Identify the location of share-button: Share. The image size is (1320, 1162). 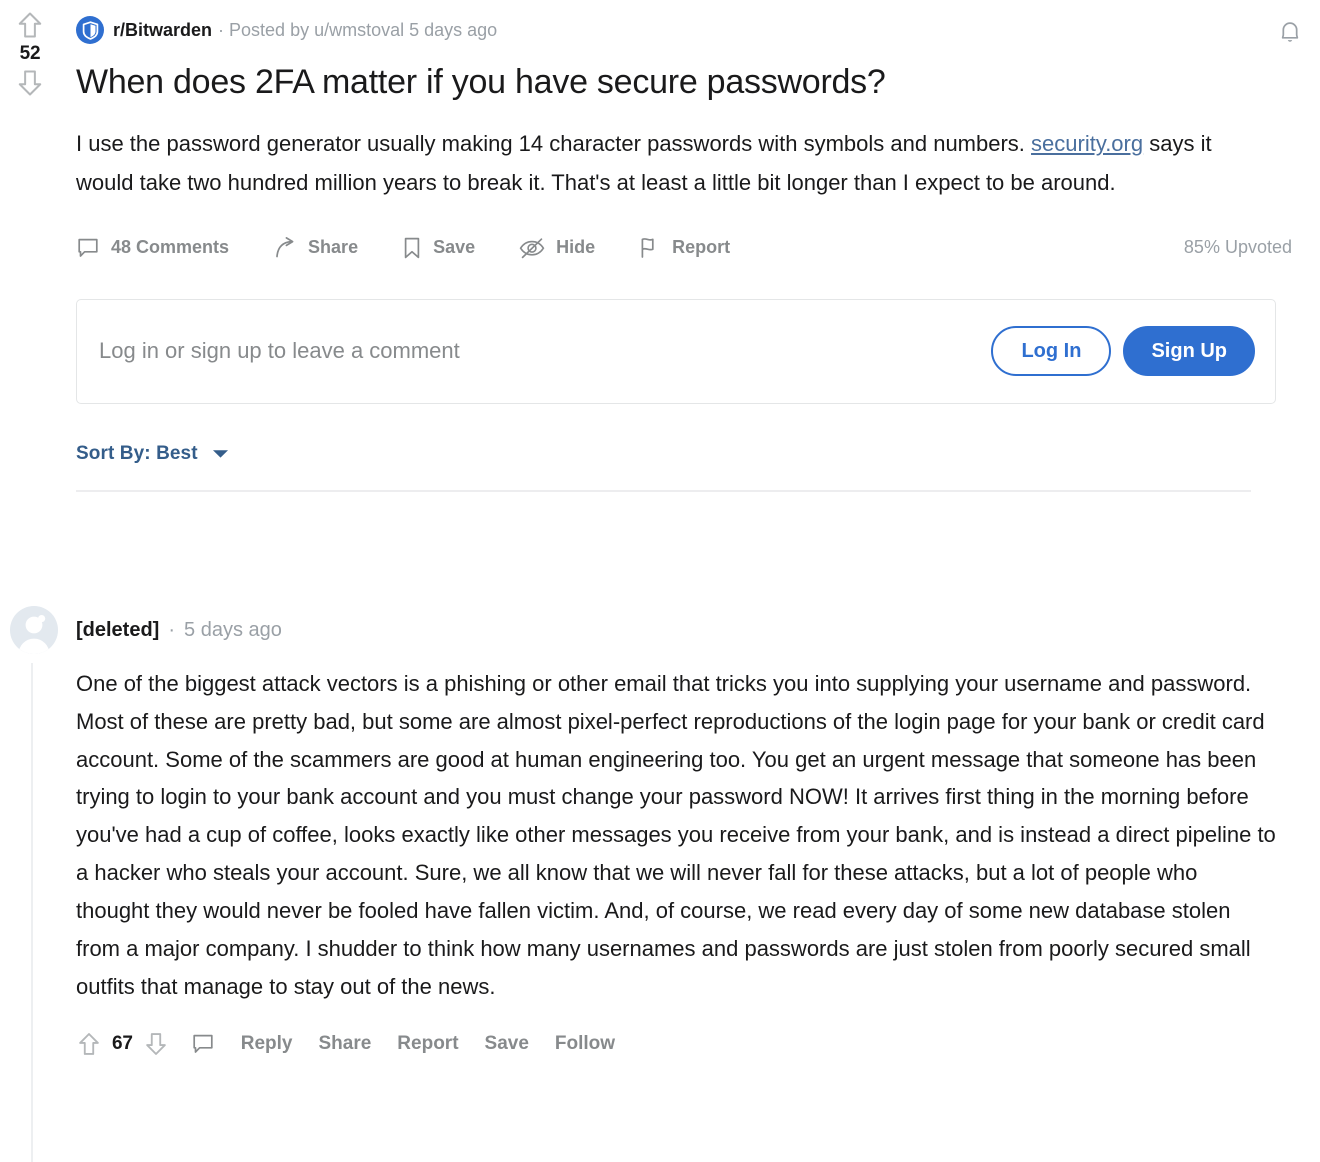
(315, 248).